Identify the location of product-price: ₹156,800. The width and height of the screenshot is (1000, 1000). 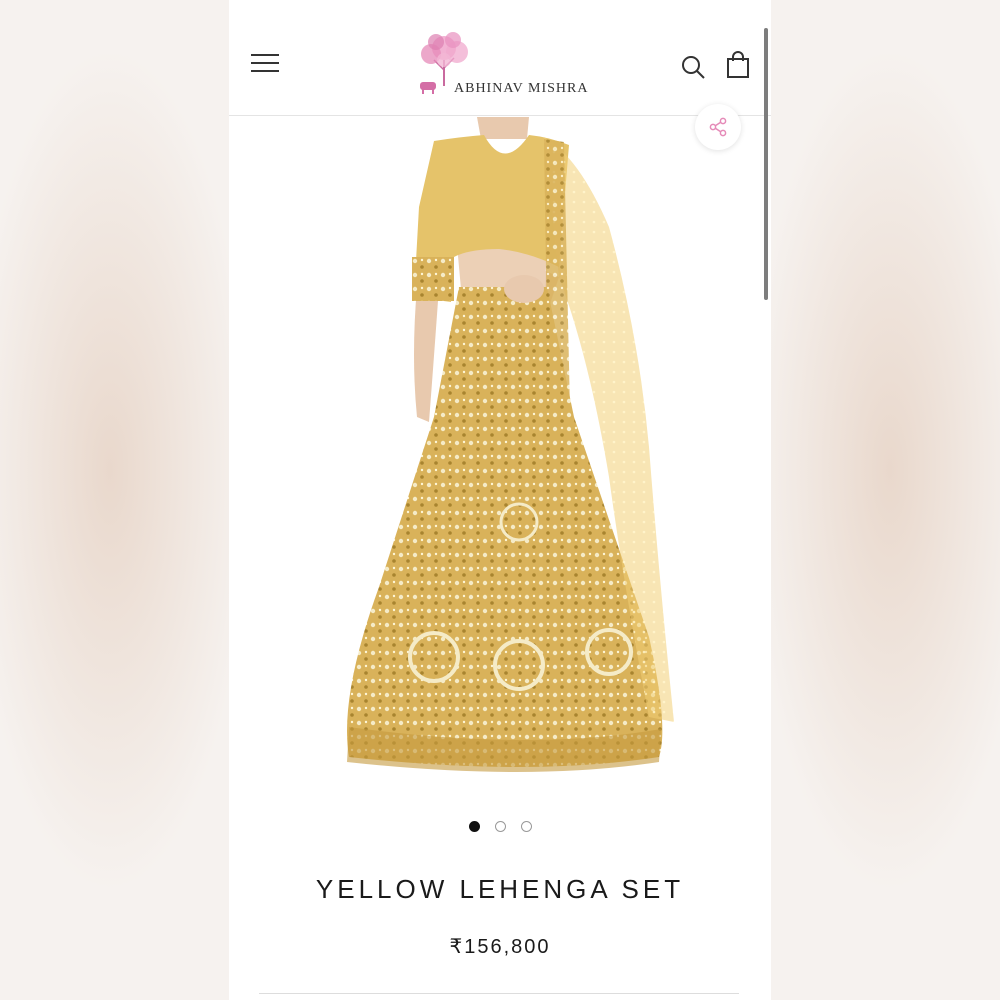
(500, 947).